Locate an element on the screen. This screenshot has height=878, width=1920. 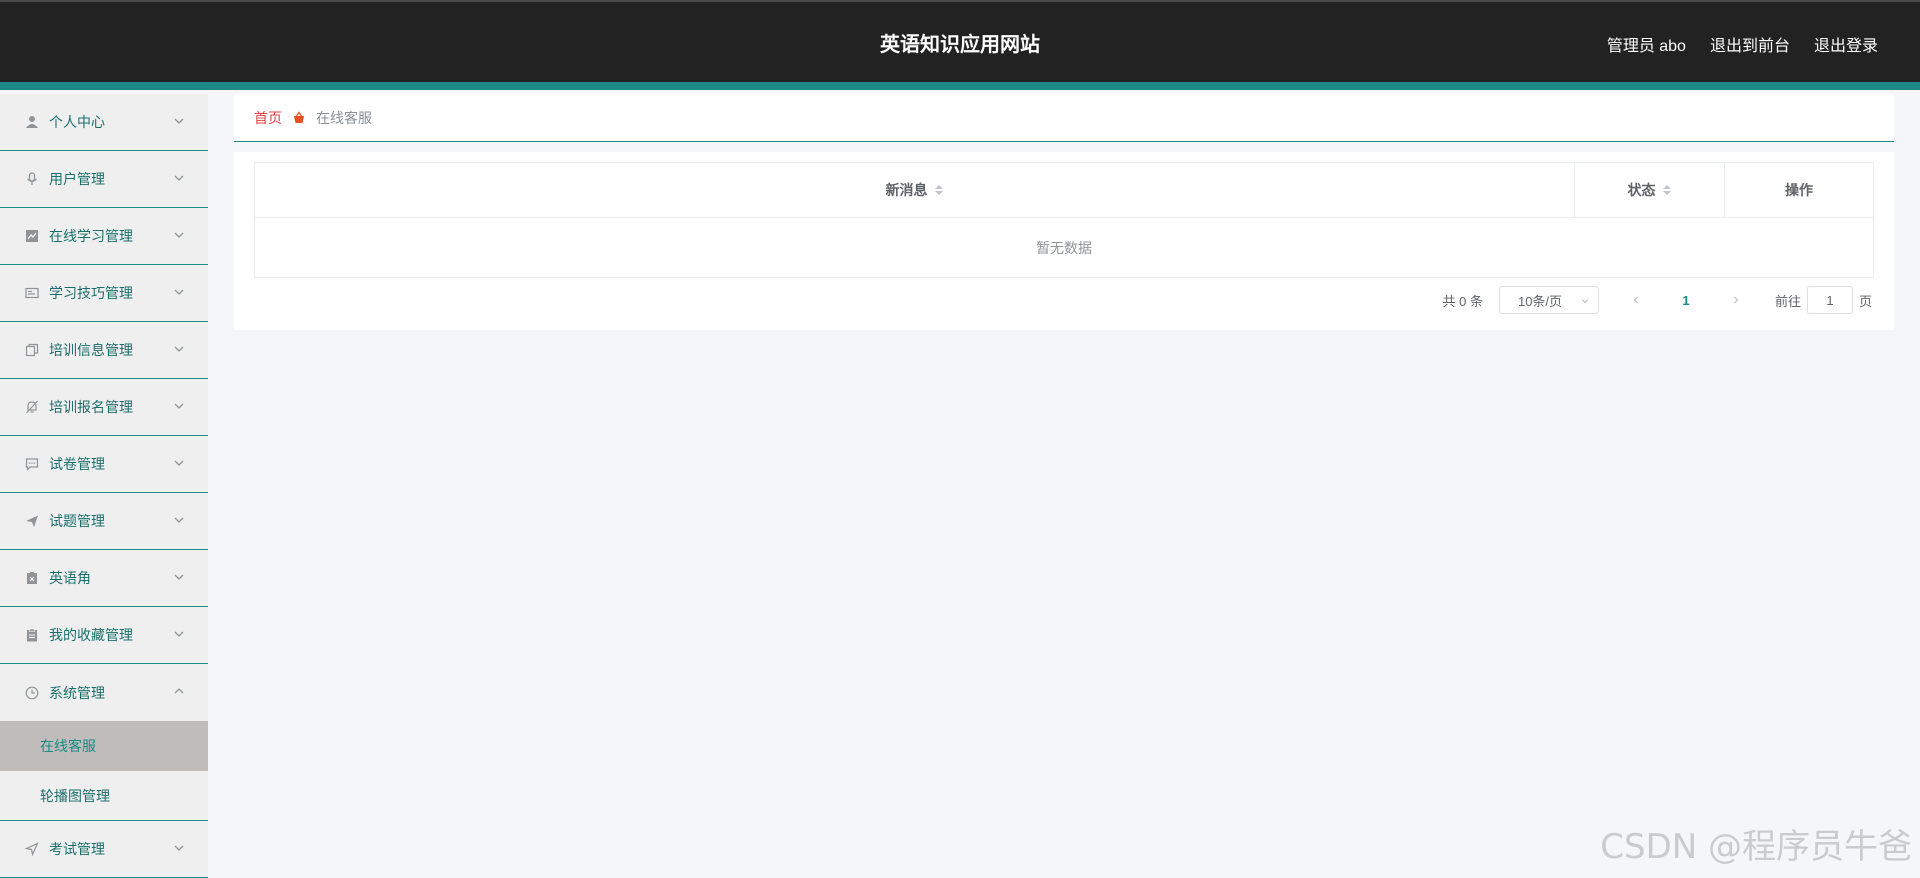
page-suffix: 页 is located at coordinates (1865, 301).